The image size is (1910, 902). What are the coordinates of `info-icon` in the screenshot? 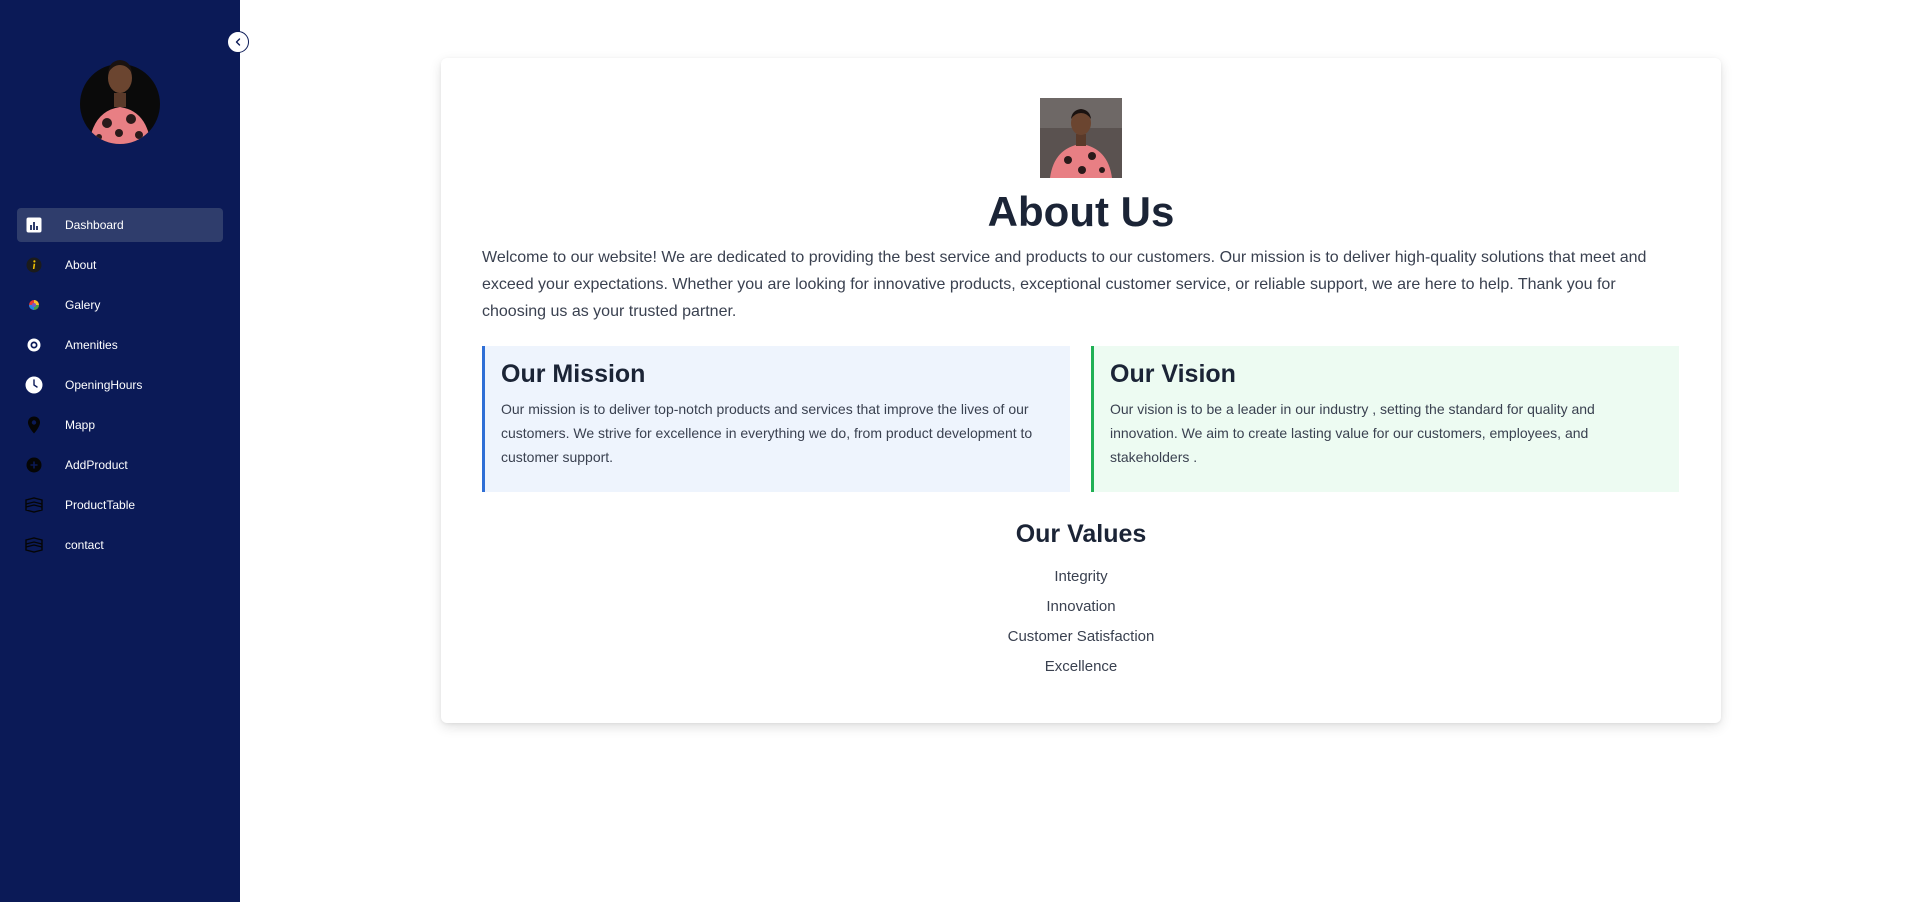 It's located at (34, 265).